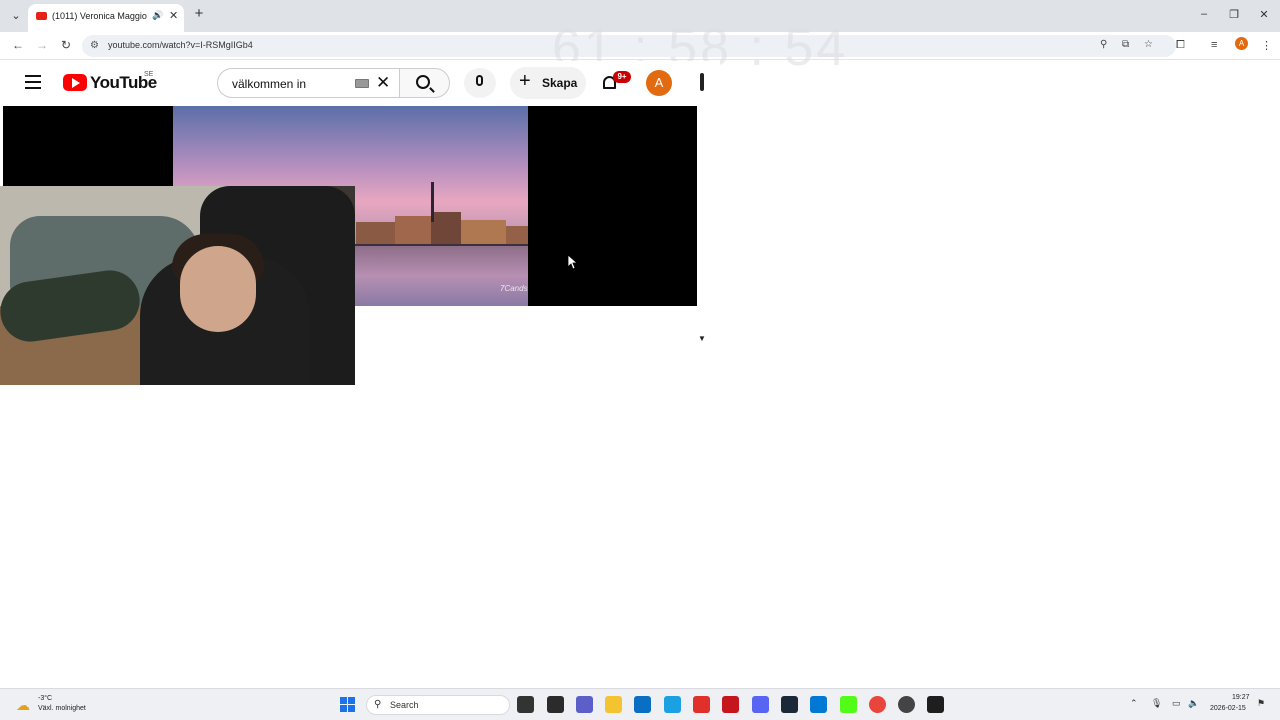  I want to click on country-code: SE, so click(149, 74).